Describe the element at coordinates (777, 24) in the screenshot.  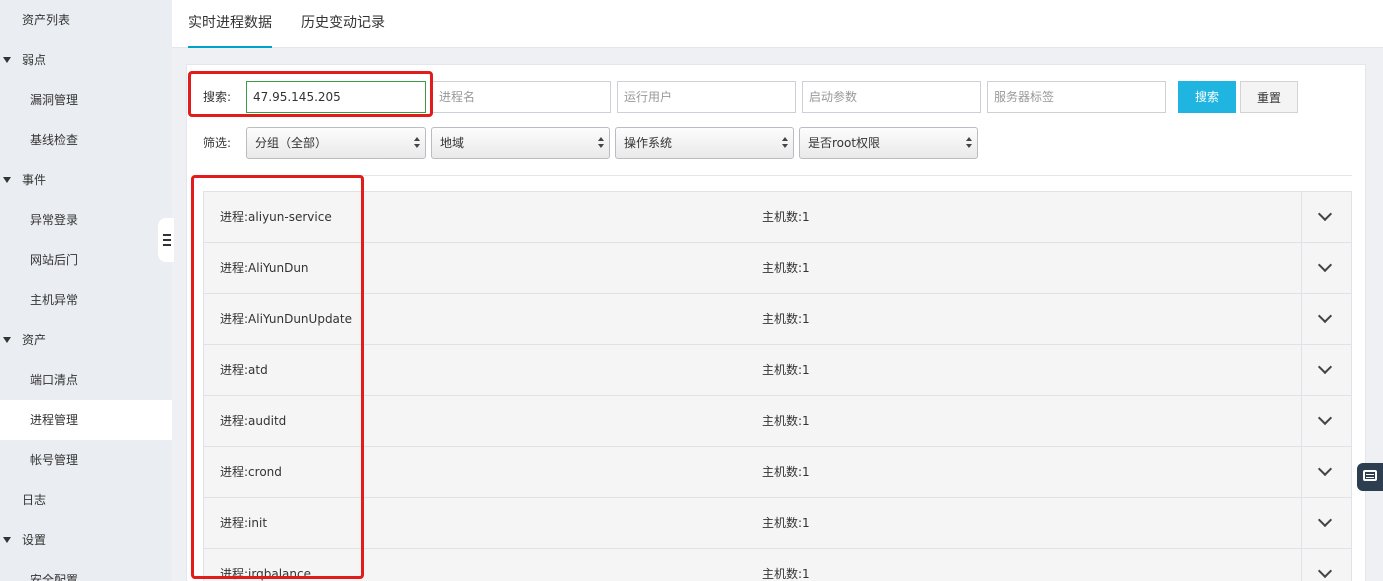
I see `tab-bar: 实时进程数据 历史变动记录` at that location.